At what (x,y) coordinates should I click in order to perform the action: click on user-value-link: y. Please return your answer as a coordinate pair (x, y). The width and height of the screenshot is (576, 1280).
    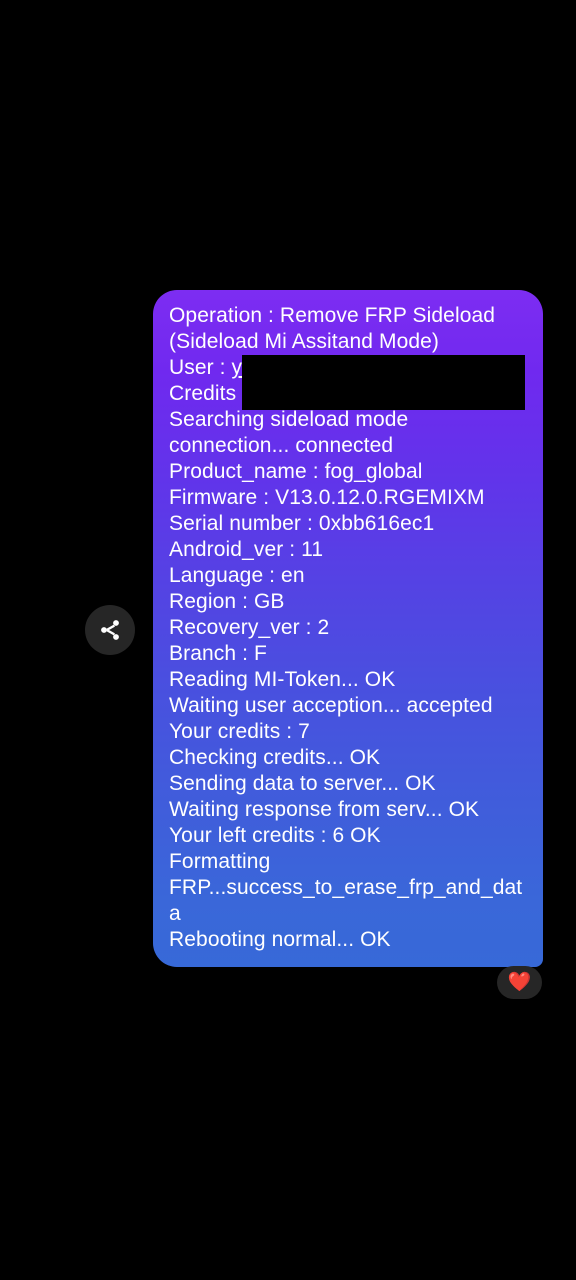
    Looking at the image, I should click on (237, 367).